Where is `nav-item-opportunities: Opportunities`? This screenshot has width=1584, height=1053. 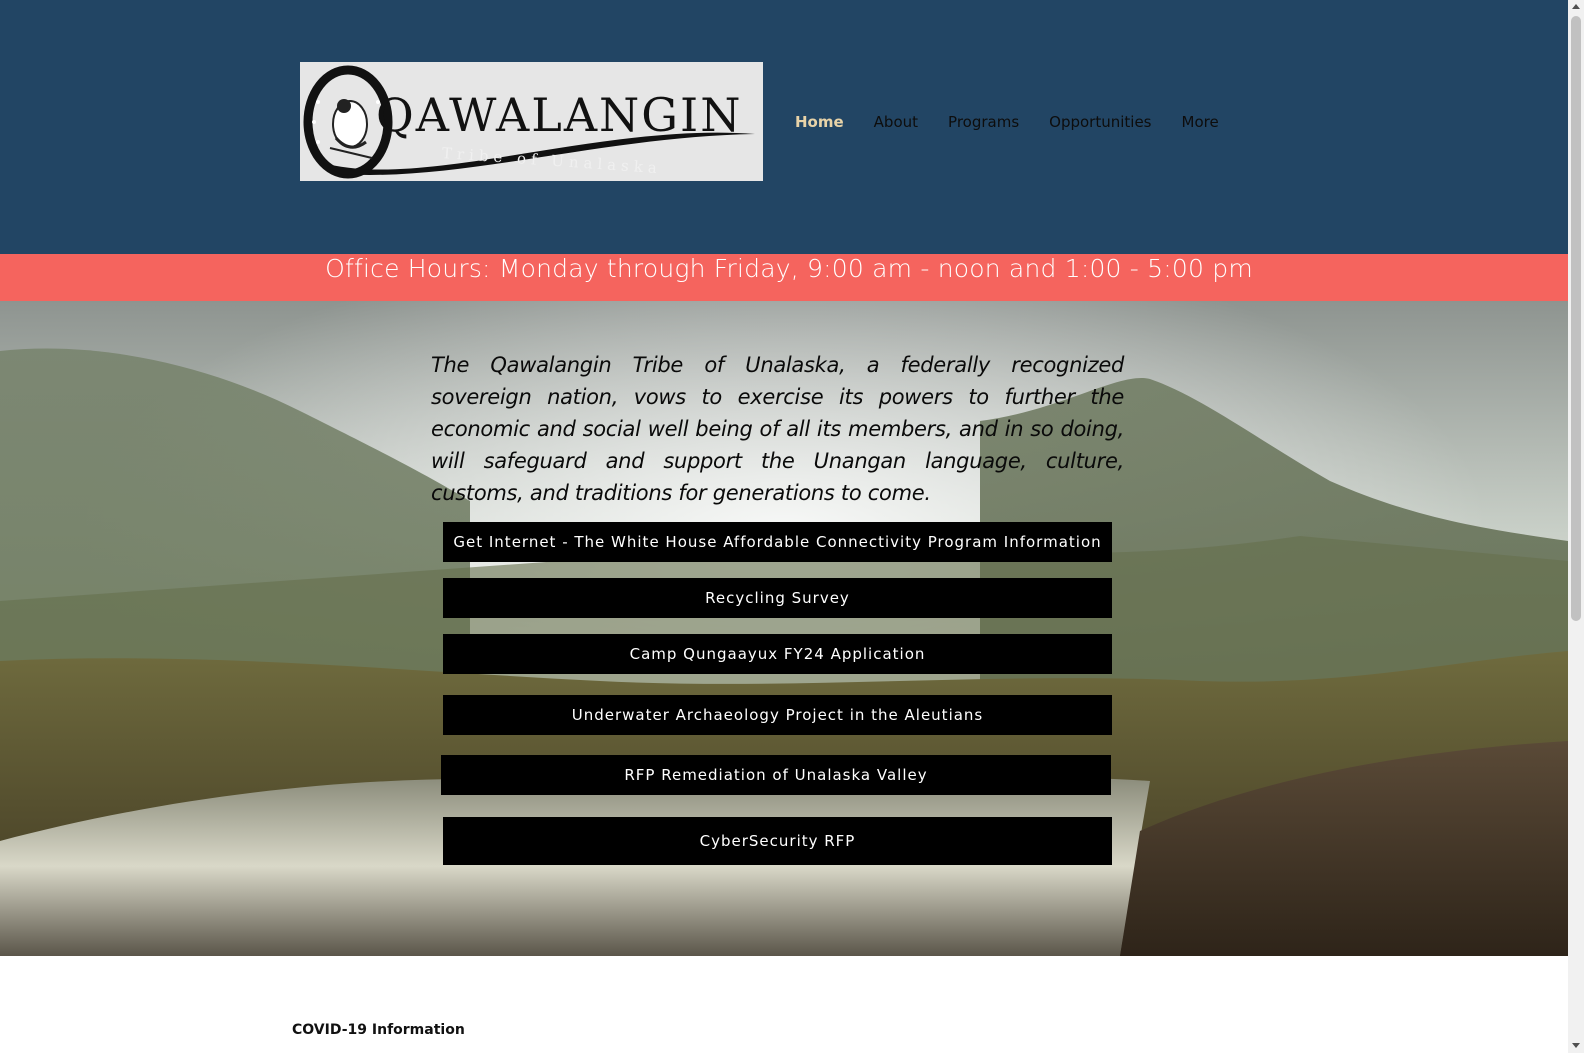 nav-item-opportunities: Opportunities is located at coordinates (1100, 122).